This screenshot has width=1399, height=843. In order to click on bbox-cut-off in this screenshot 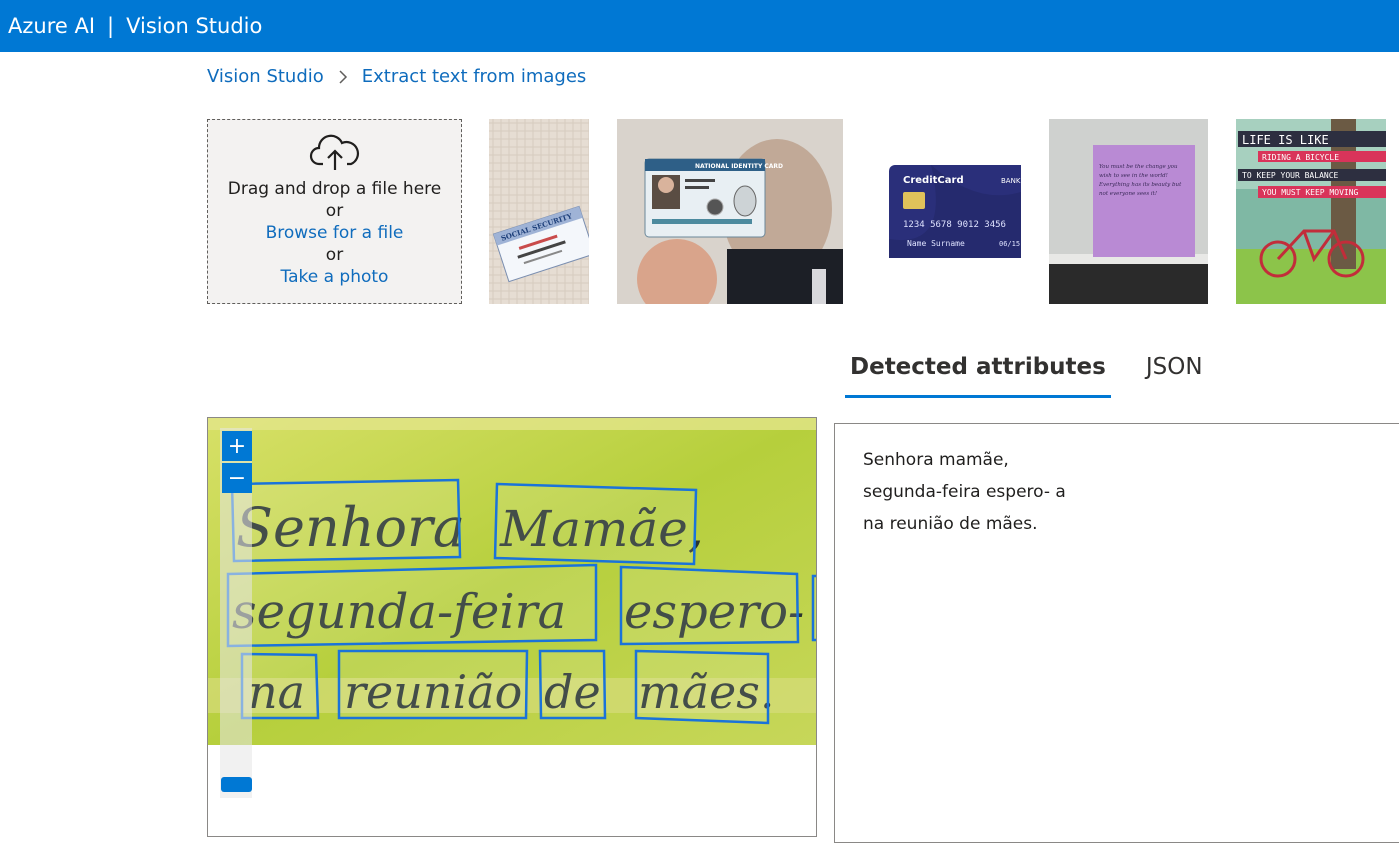, I will do `click(814, 608)`.